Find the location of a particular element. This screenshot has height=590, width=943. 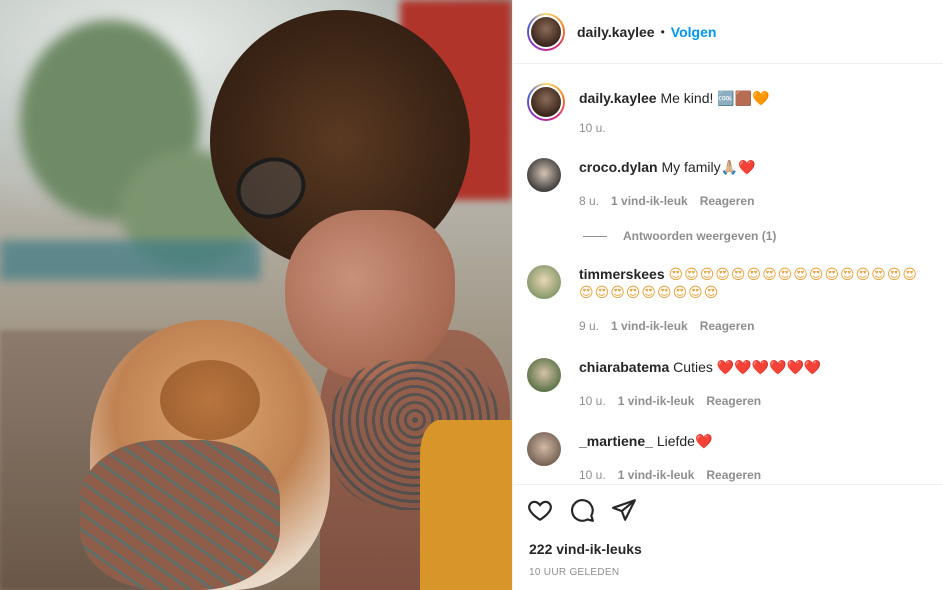

comment-time: 8 u. is located at coordinates (589, 201).